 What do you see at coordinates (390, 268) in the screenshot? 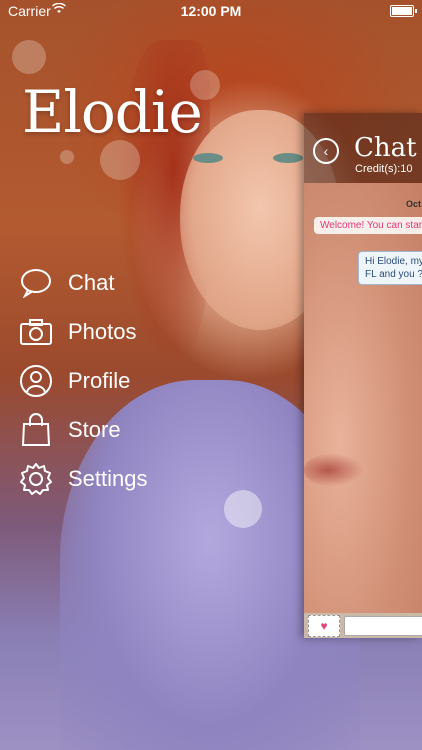
I see `outgoing-message: Hi Elodie, my FL and you ?` at bounding box center [390, 268].